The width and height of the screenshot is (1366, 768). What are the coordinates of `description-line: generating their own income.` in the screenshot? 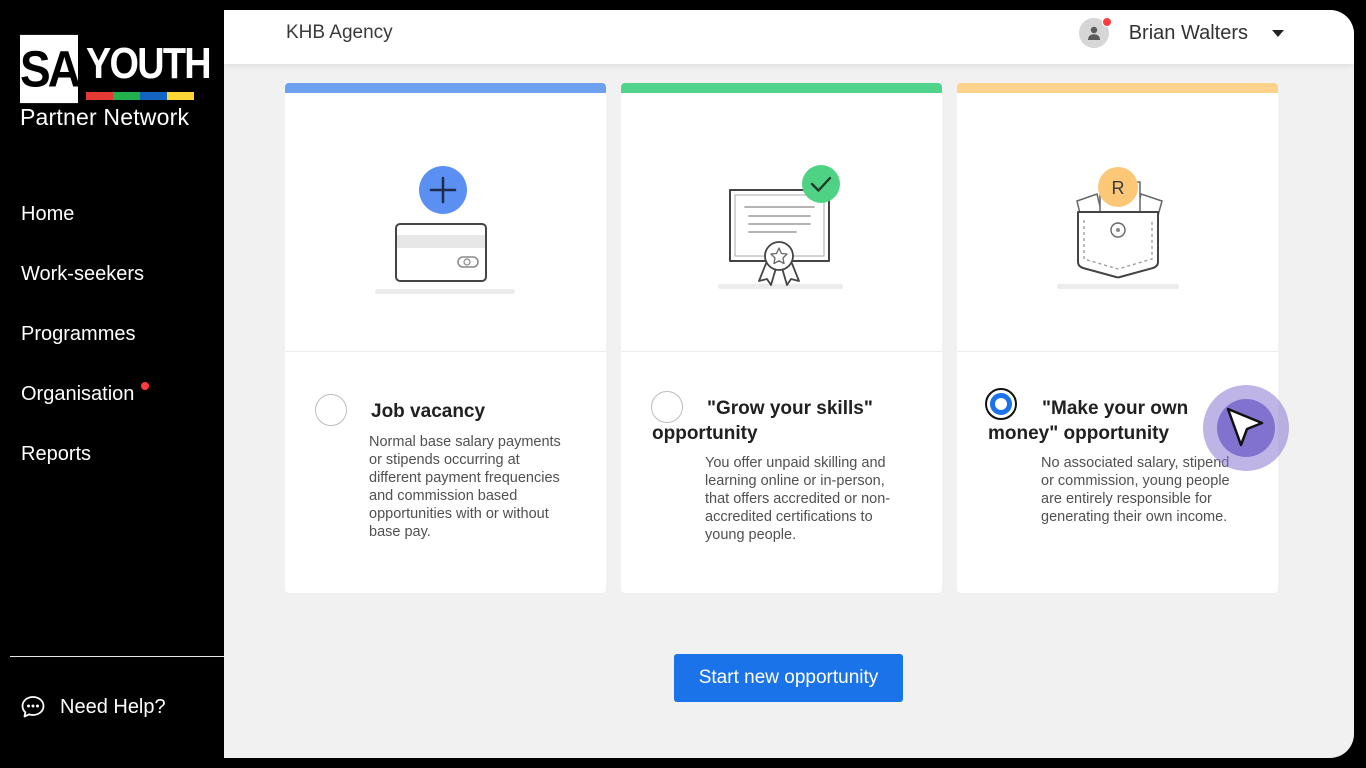 It's located at (1134, 517).